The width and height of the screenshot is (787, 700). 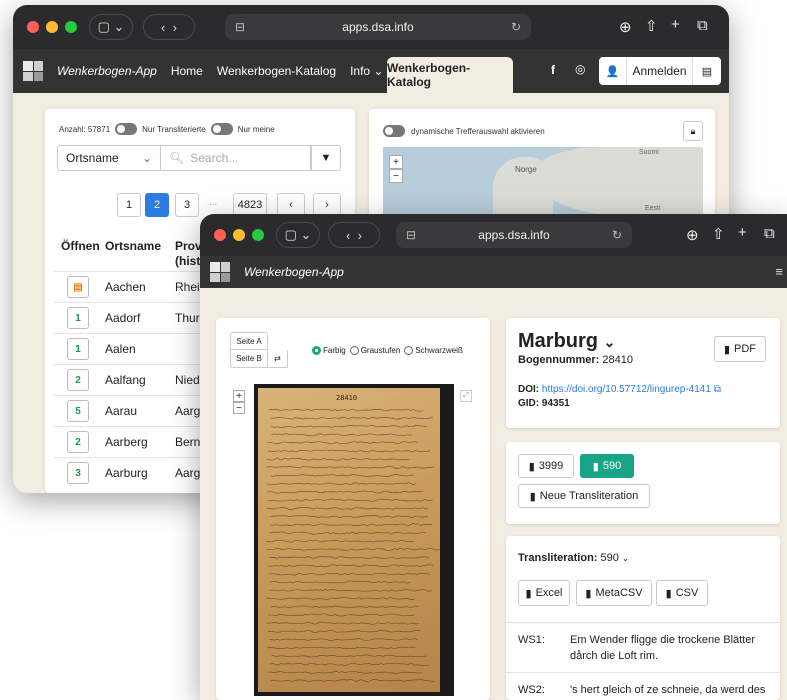 I want to click on fullscreen-button: ⤢, so click(x=466, y=396).